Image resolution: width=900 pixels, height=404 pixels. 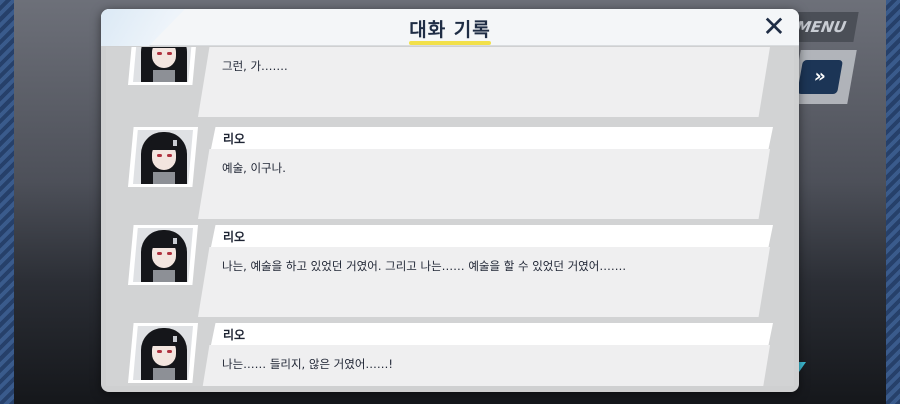 I want to click on skip-button: », so click(x=820, y=77).